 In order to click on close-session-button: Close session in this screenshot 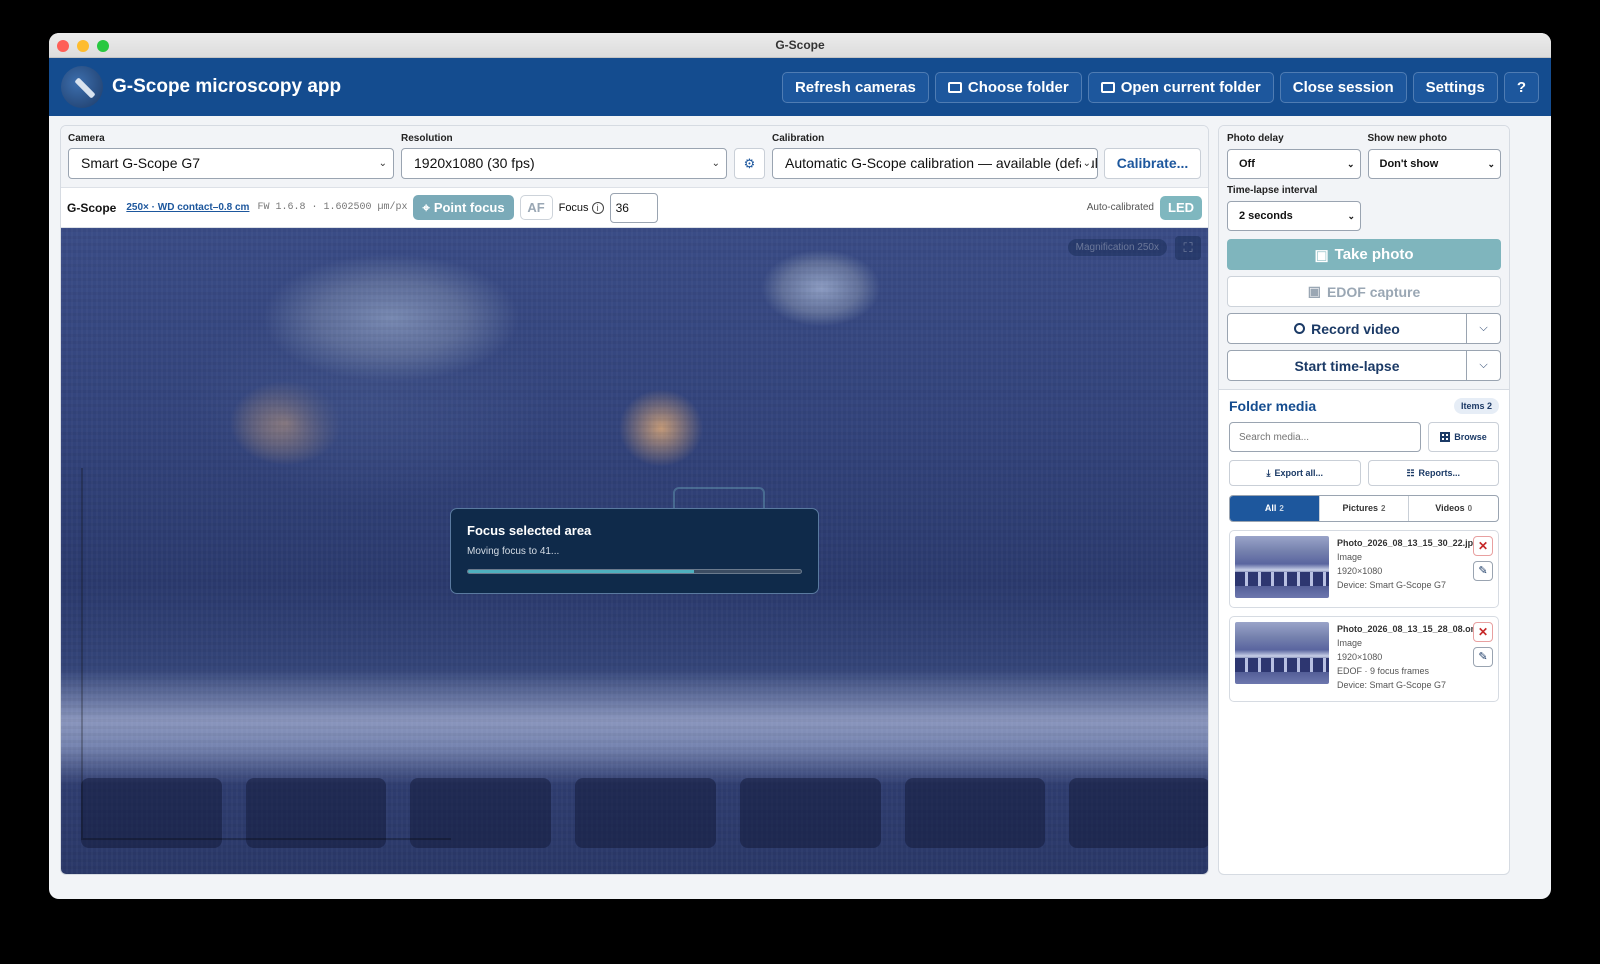, I will do `click(1343, 87)`.